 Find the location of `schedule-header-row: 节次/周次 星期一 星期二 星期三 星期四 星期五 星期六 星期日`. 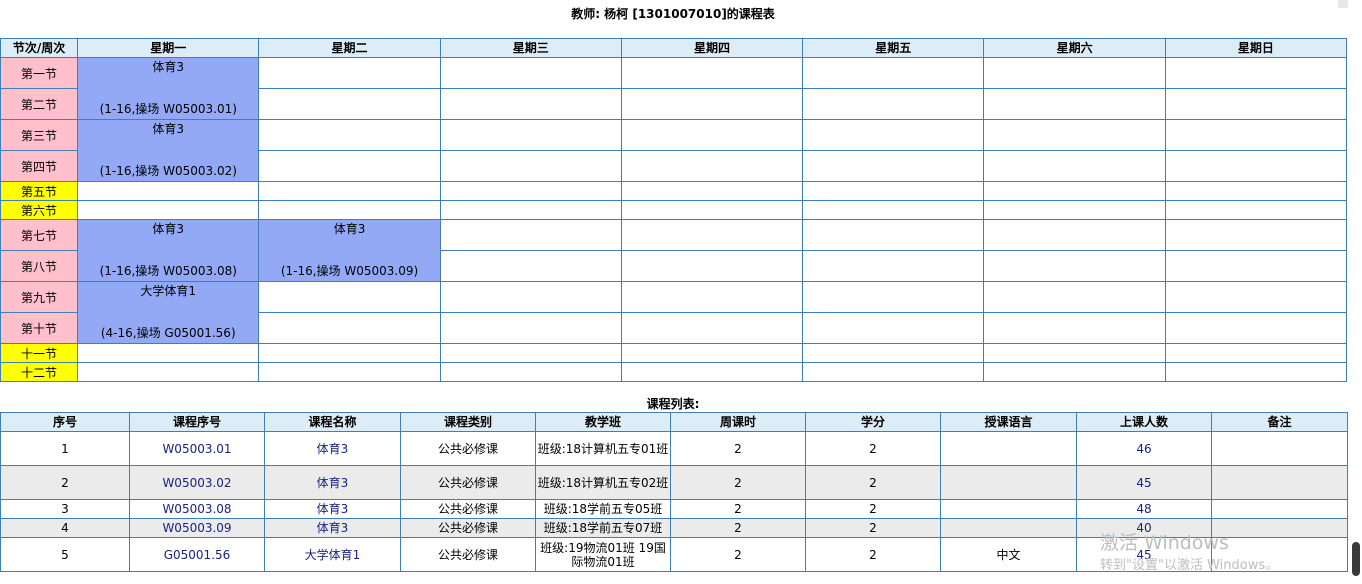

schedule-header-row: 节次/周次 星期一 星期二 星期三 星期四 星期五 星期六 星期日 is located at coordinates (674, 48).